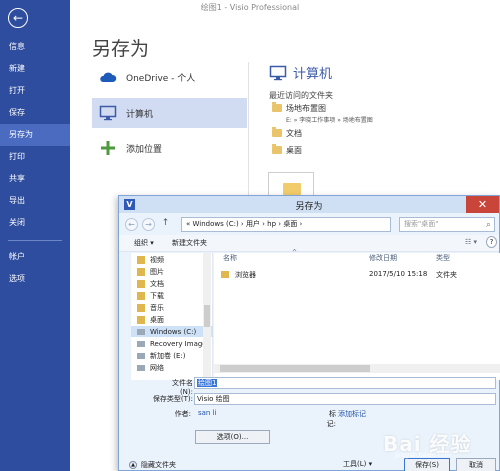  What do you see at coordinates (313, 74) in the screenshot?
I see `computer-panel-title-text: 计算机` at bounding box center [313, 74].